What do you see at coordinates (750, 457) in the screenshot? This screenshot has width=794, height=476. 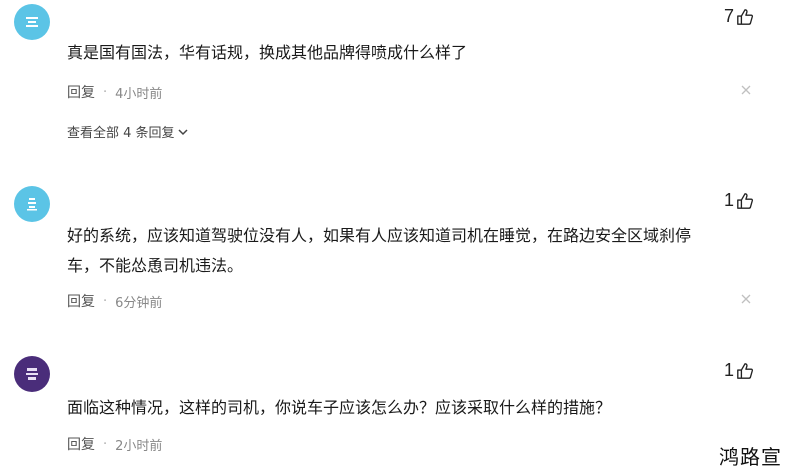 I see `watermark: 鸿路宣` at bounding box center [750, 457].